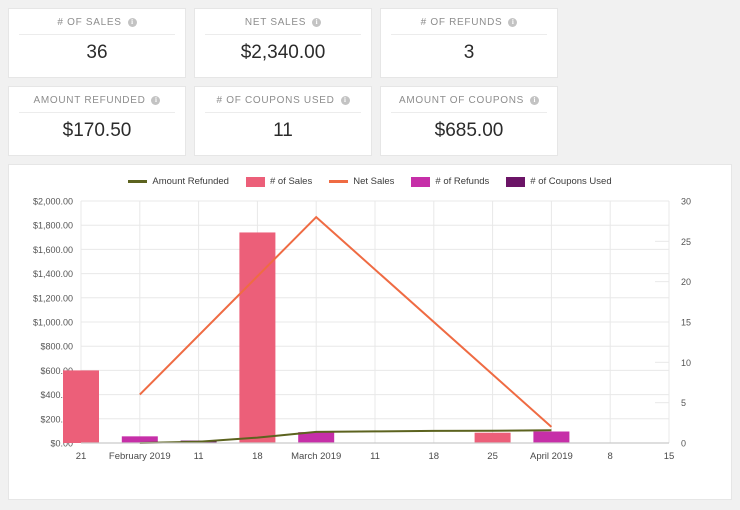 Image resolution: width=740 pixels, height=510 pixels. Describe the element at coordinates (140, 456) in the screenshot. I see `x-axis-tick-label: February 2019` at that location.